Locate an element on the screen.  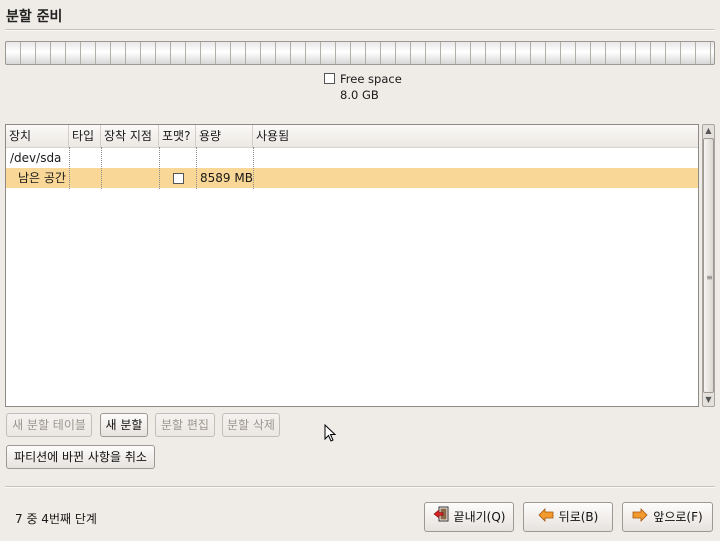
format-checkbox is located at coordinates (178, 178).